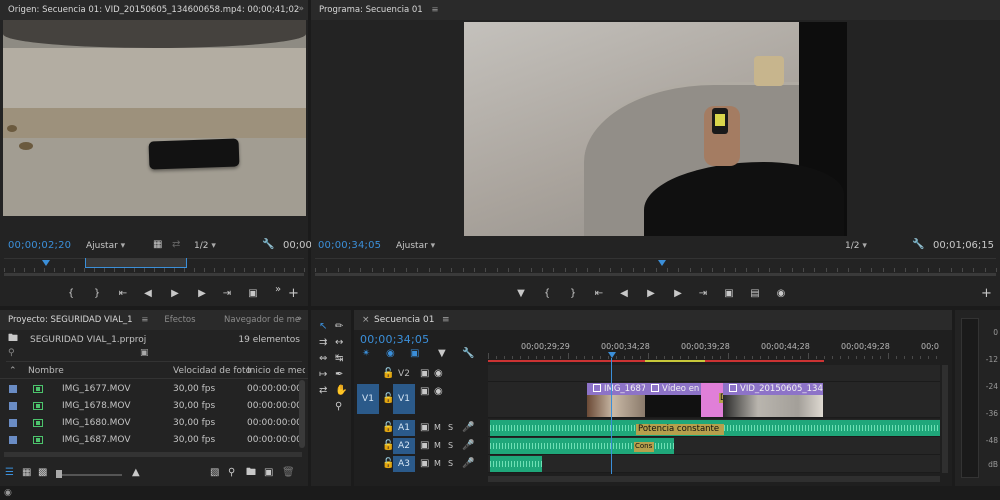 The image size is (1000, 500). What do you see at coordinates (875, 246) in the screenshot?
I see `program-resolution-dropdown: 1/2` at bounding box center [875, 246].